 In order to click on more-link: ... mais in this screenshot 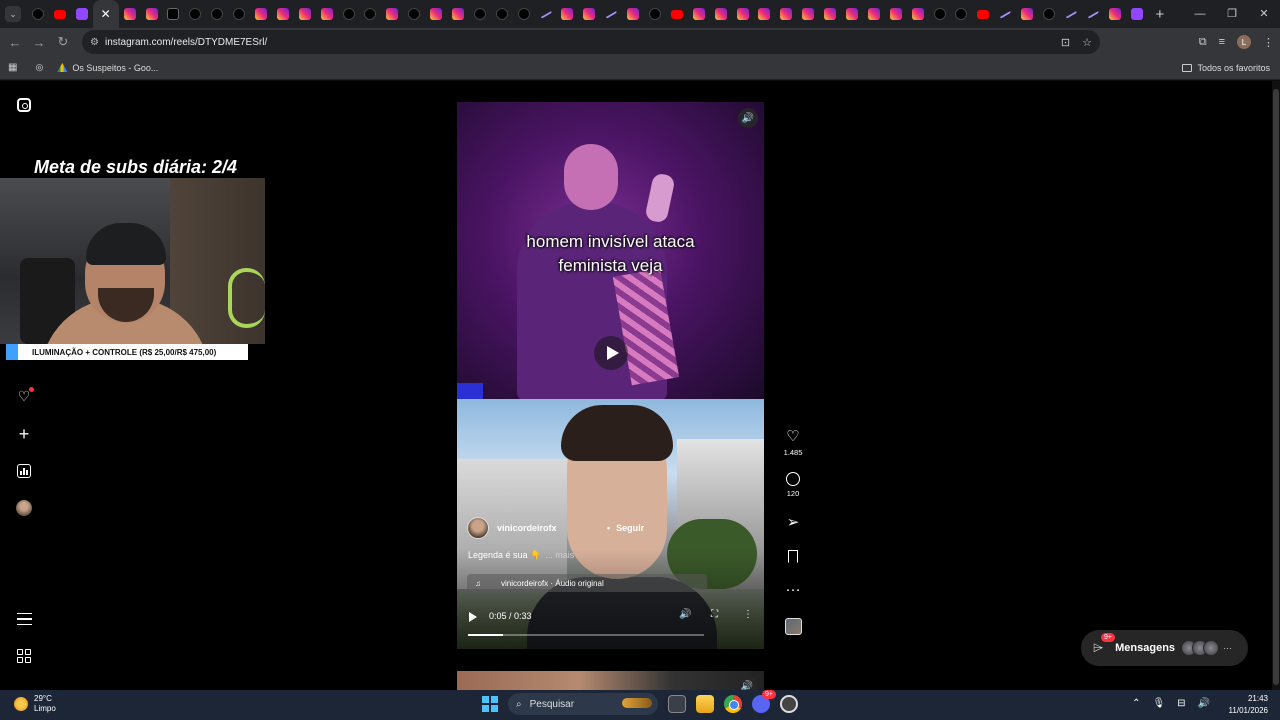, I will do `click(559, 555)`.